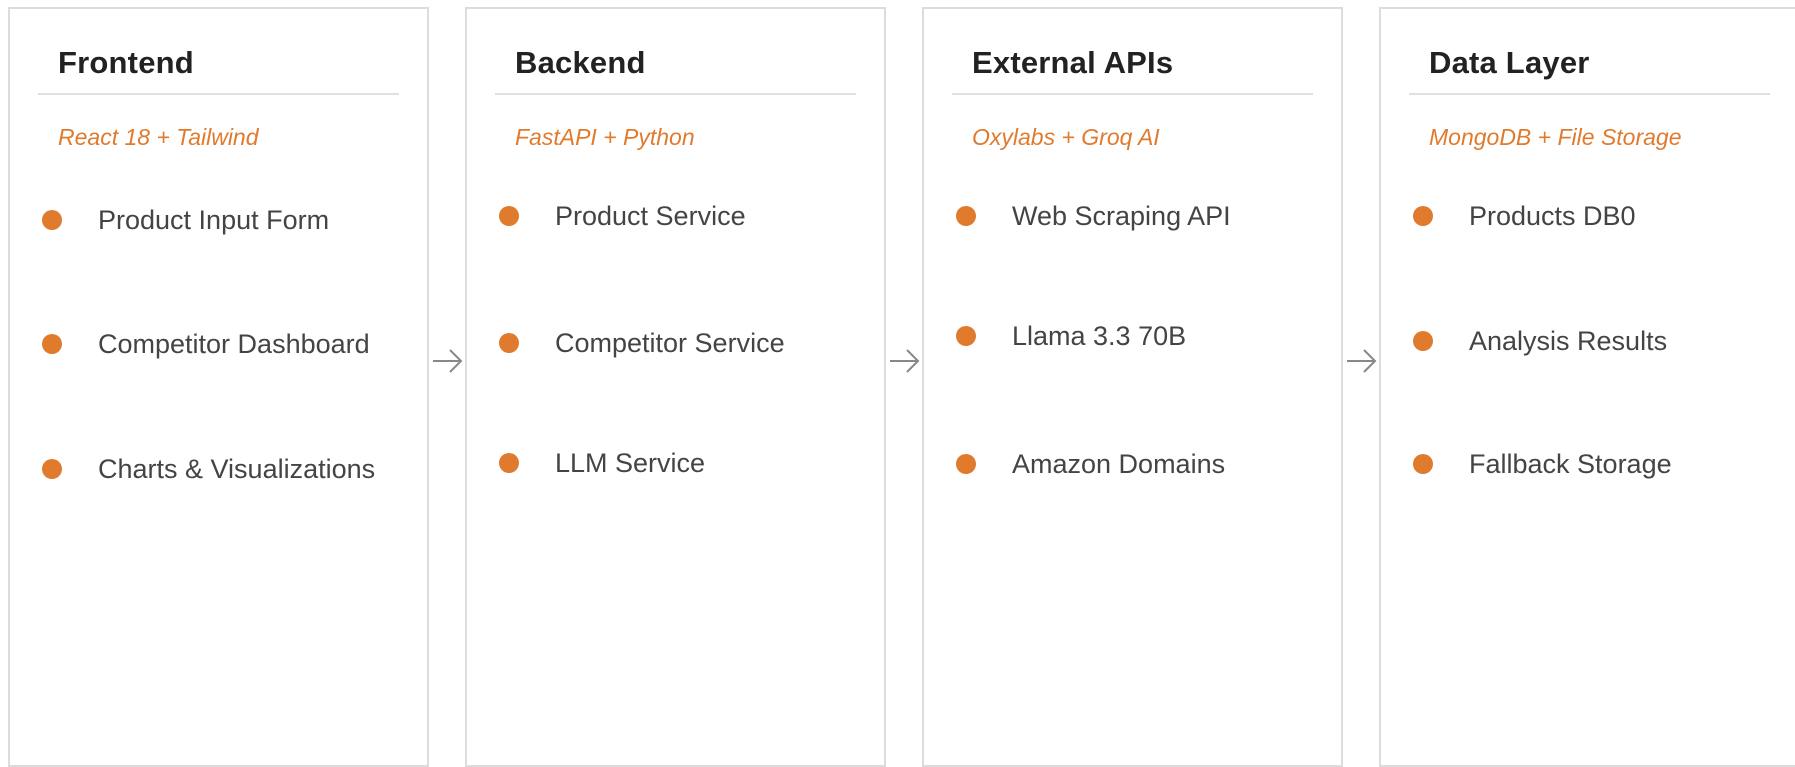 The height and width of the screenshot is (767, 1795). I want to click on item-label: Llama 3.3 70B, so click(1099, 336).